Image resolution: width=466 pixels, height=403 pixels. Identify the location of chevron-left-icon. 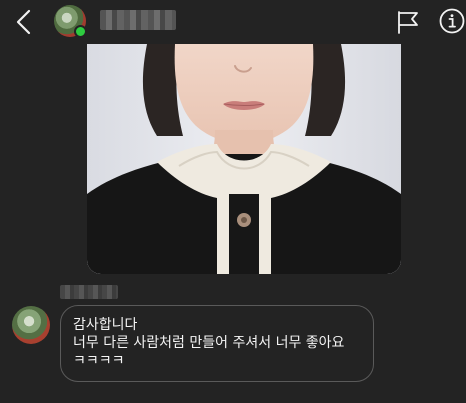
(23, 22).